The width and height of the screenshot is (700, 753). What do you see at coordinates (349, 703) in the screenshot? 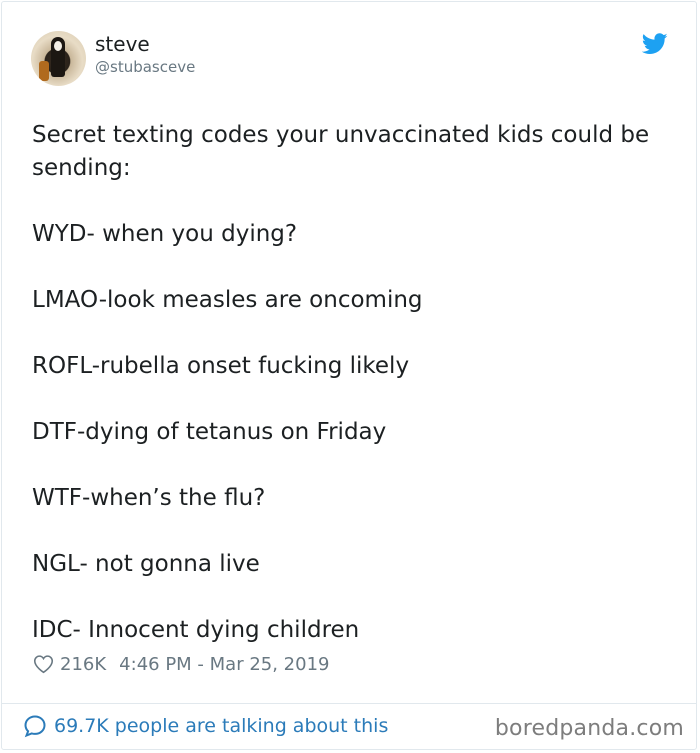
I see `footer-divider` at bounding box center [349, 703].